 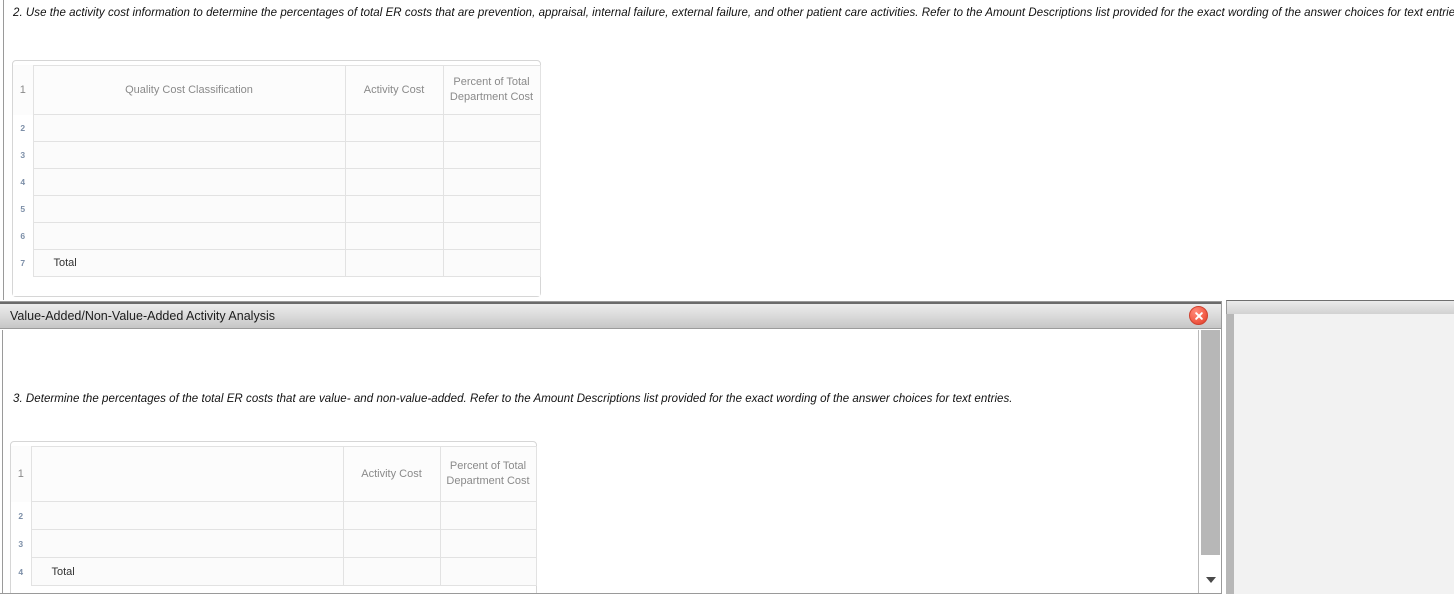 What do you see at coordinates (1340, 307) in the screenshot?
I see `right-panel-titlebar` at bounding box center [1340, 307].